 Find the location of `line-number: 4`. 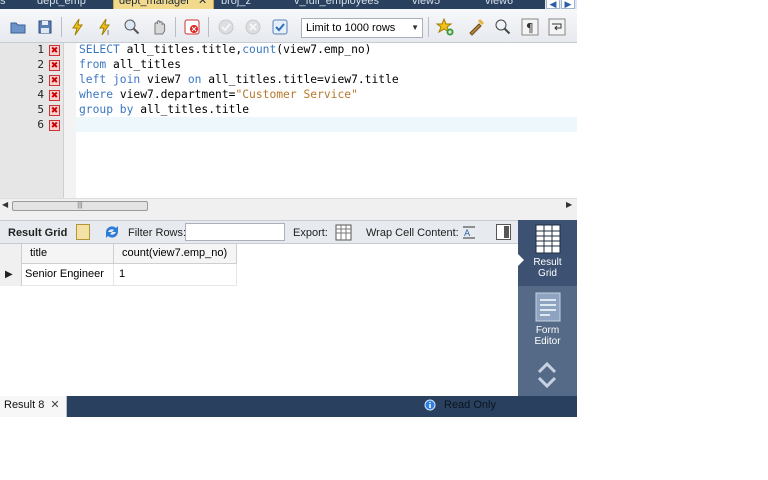

line-number: 4 is located at coordinates (40, 94).